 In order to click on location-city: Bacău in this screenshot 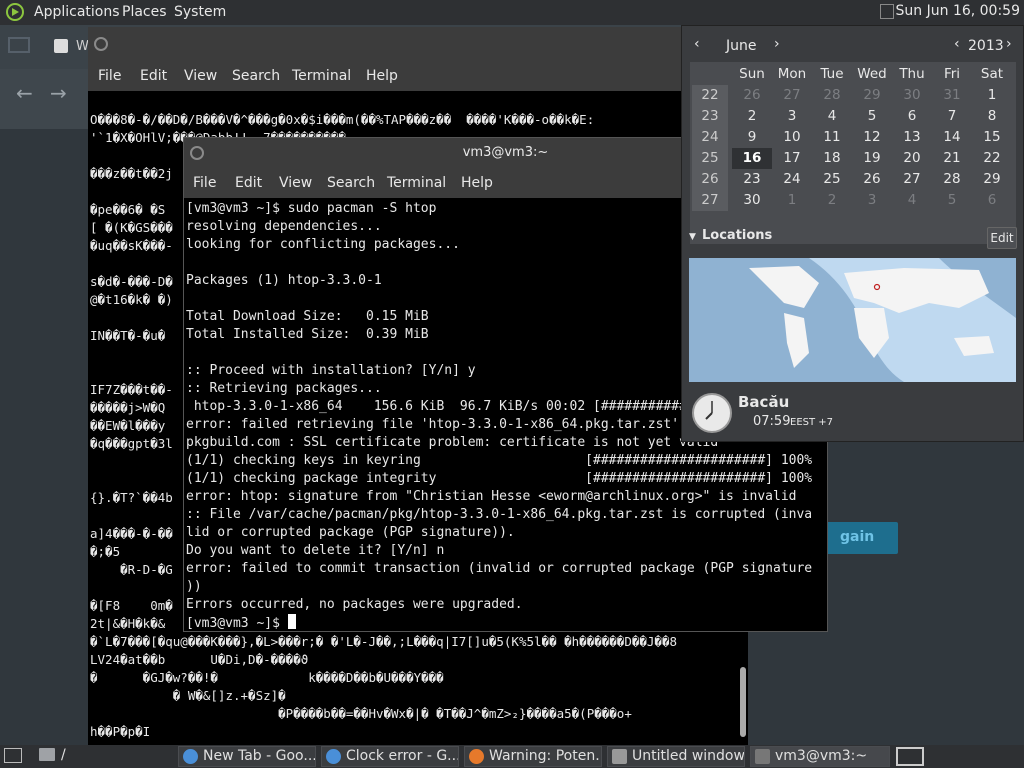, I will do `click(764, 402)`.